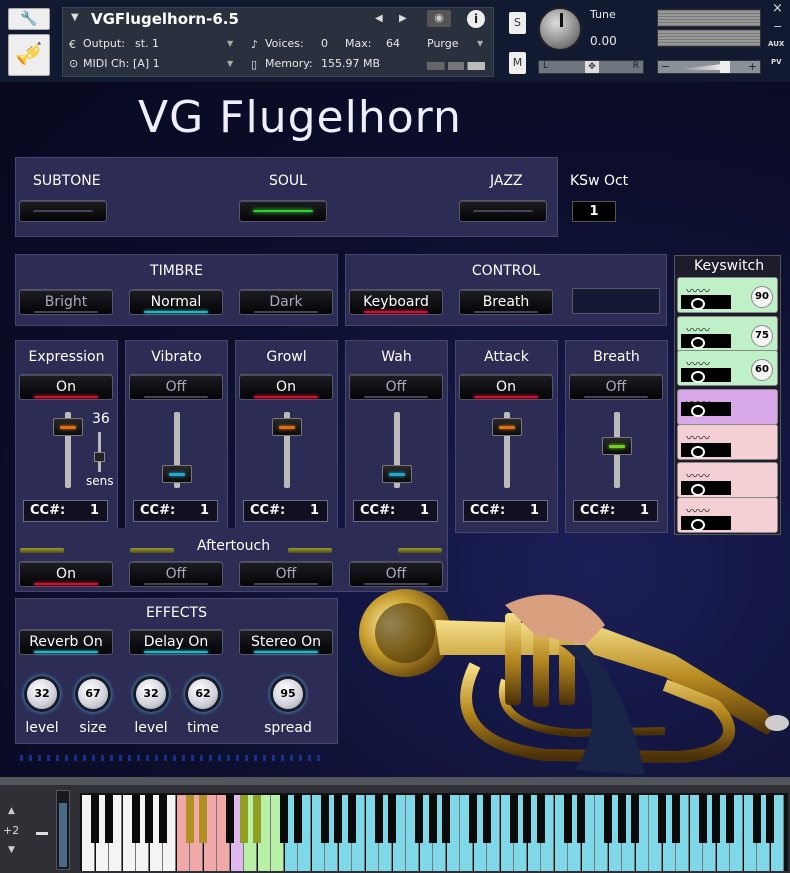  I want to click on purge-dropdown-icon: ▼, so click(480, 43).